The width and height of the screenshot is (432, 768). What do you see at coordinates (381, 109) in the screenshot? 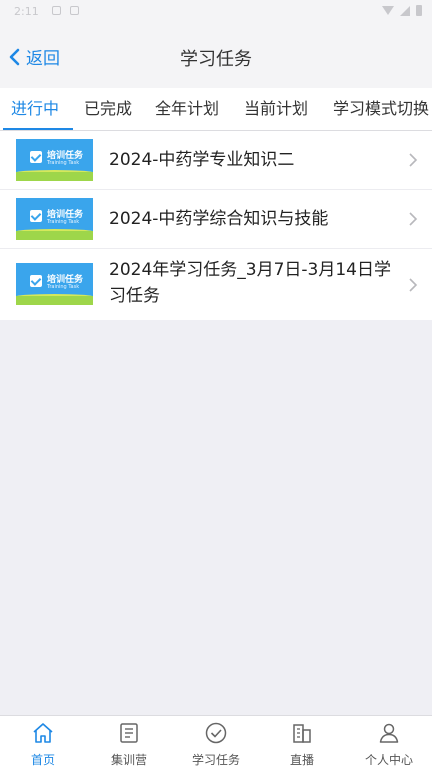
I see `tab-study-mode-switch: 学习模式切换` at bounding box center [381, 109].